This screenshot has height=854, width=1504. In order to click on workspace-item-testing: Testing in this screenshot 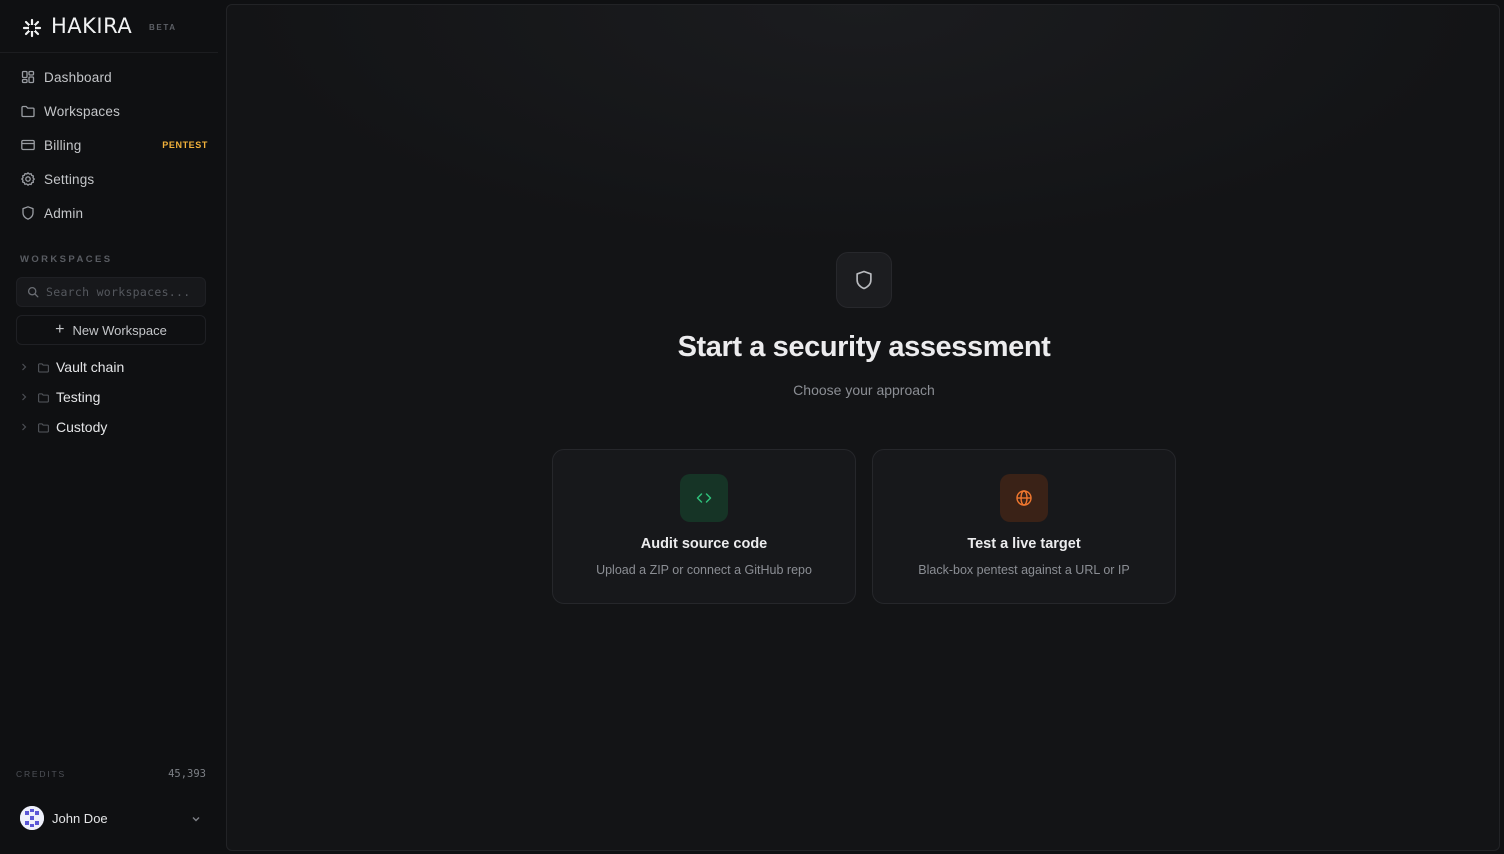, I will do `click(114, 397)`.